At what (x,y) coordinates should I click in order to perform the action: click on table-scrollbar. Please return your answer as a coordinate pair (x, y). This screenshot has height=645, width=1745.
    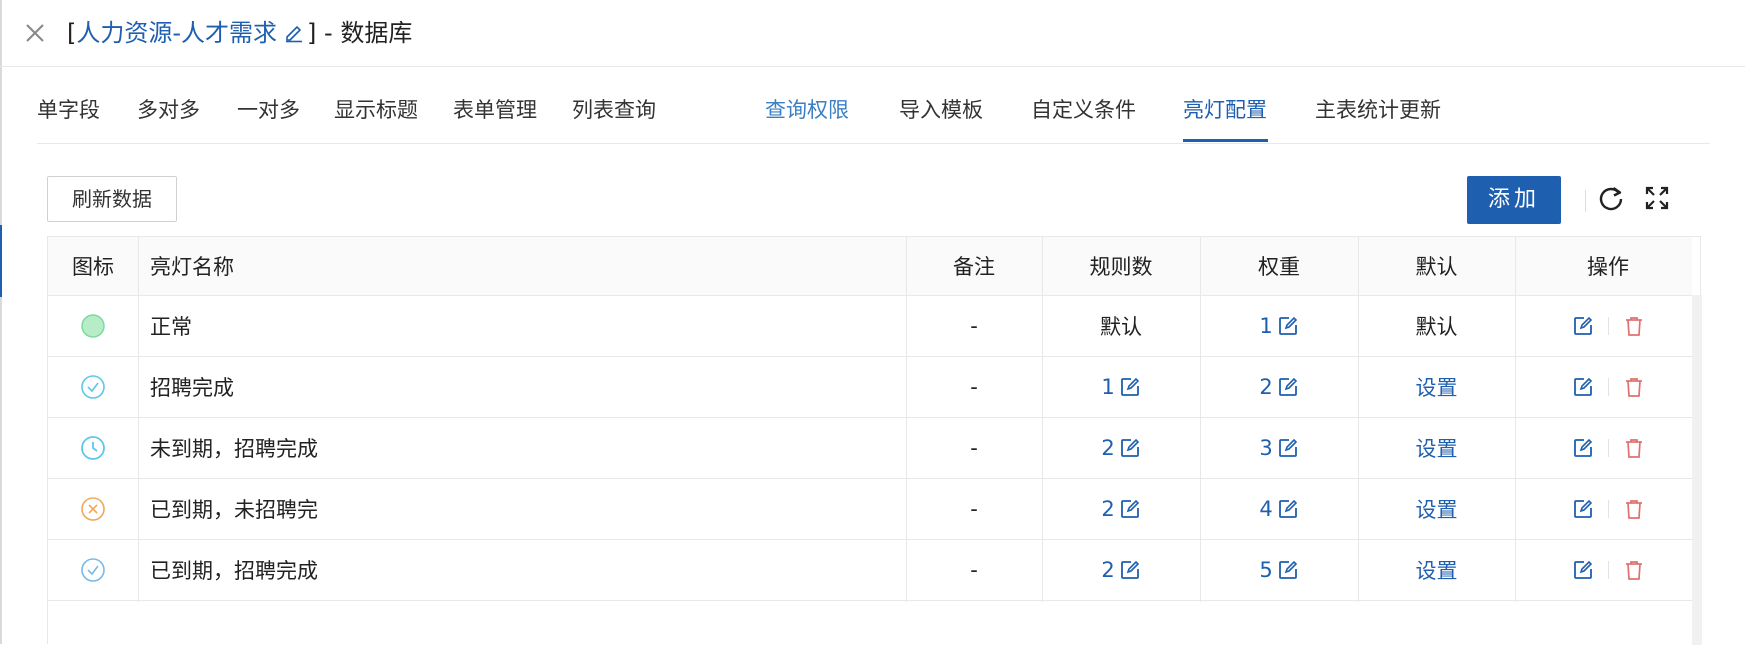
    Looking at the image, I should click on (1697, 470).